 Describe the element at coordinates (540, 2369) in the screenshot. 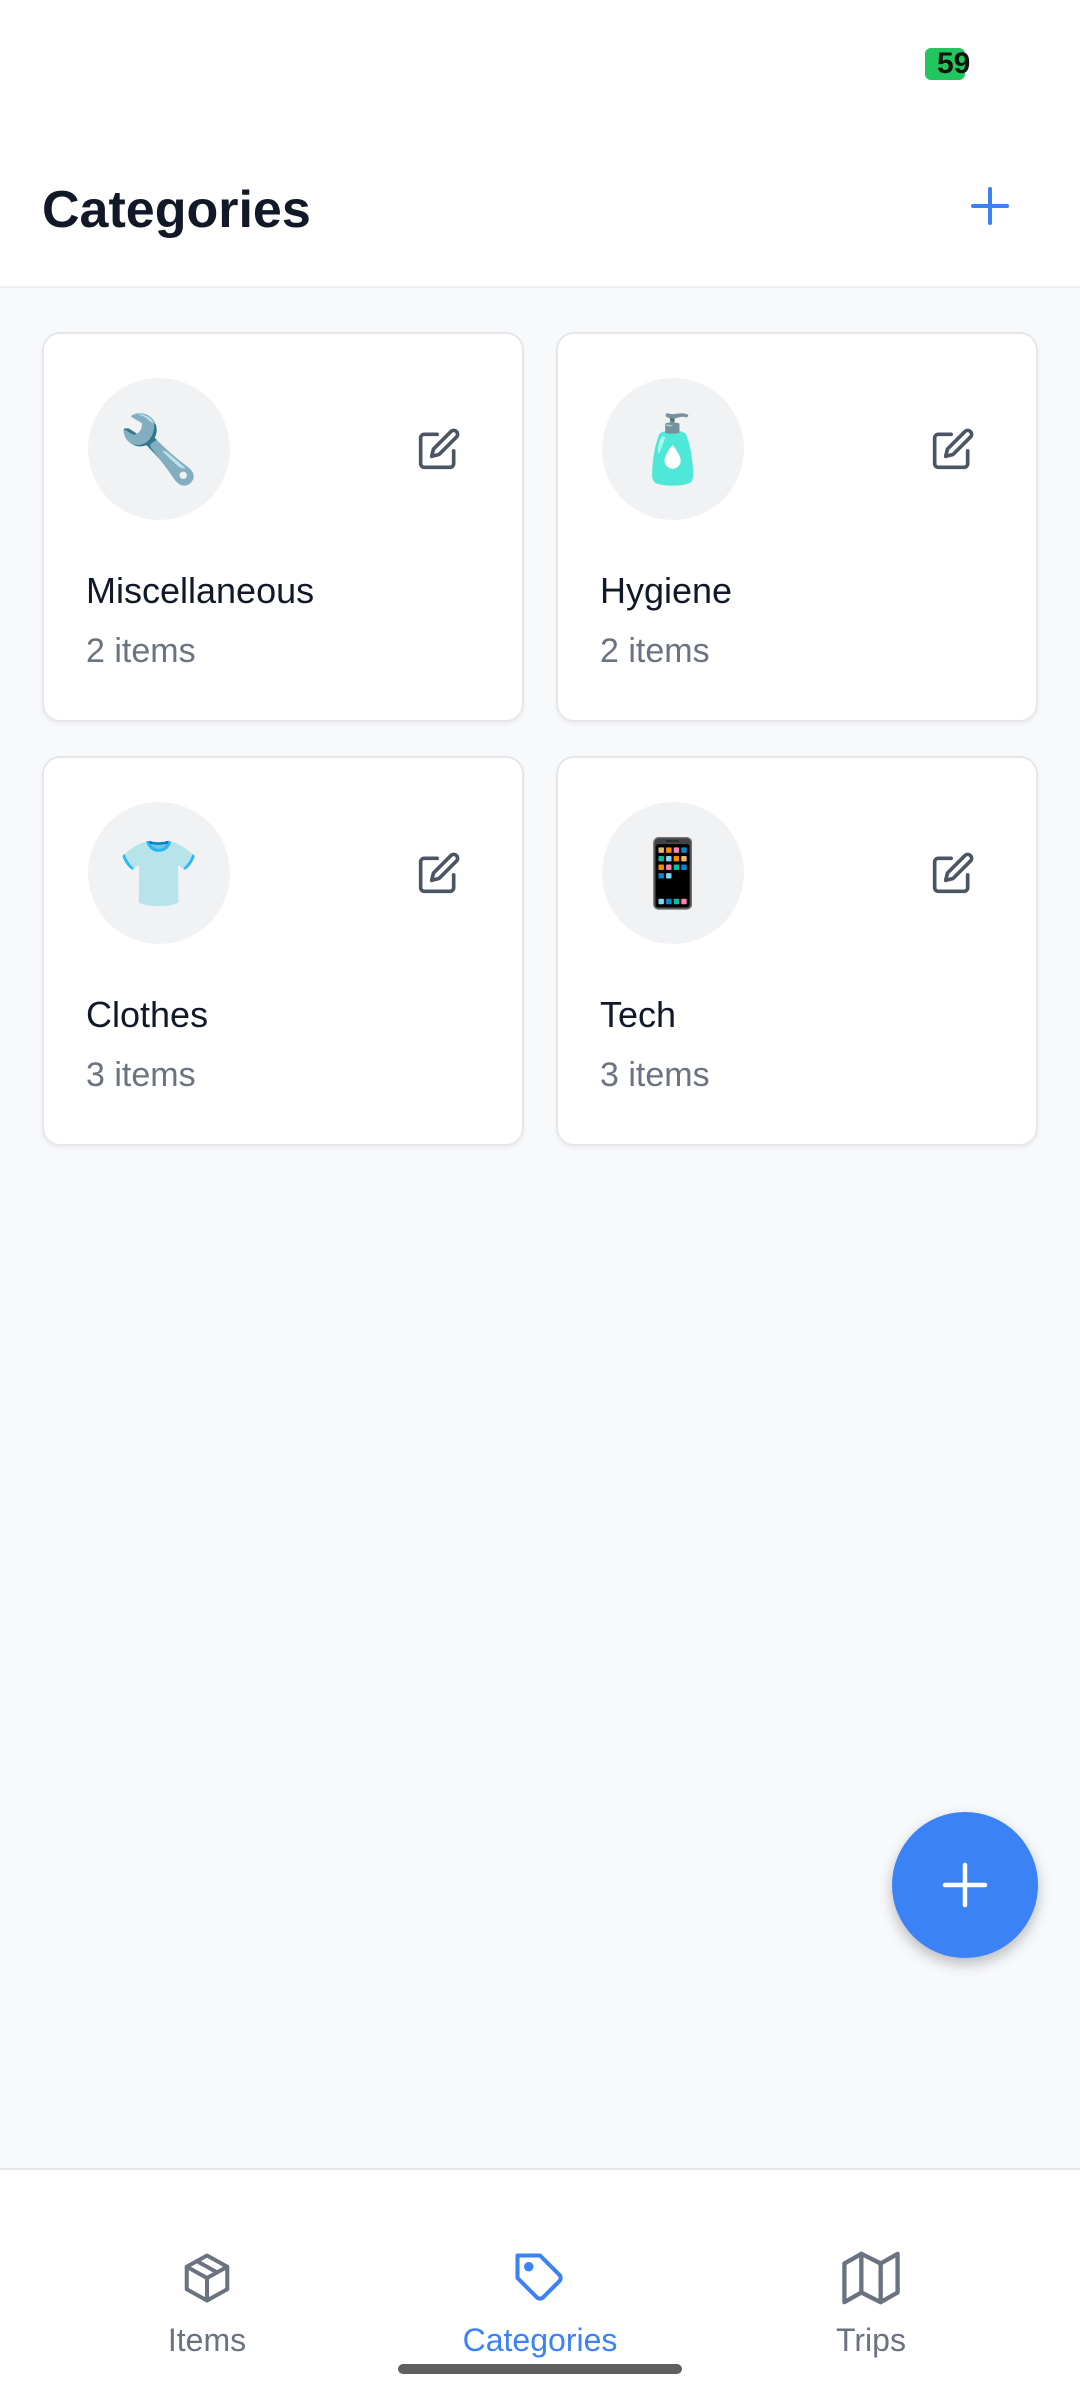

I see `home-indicator` at that location.